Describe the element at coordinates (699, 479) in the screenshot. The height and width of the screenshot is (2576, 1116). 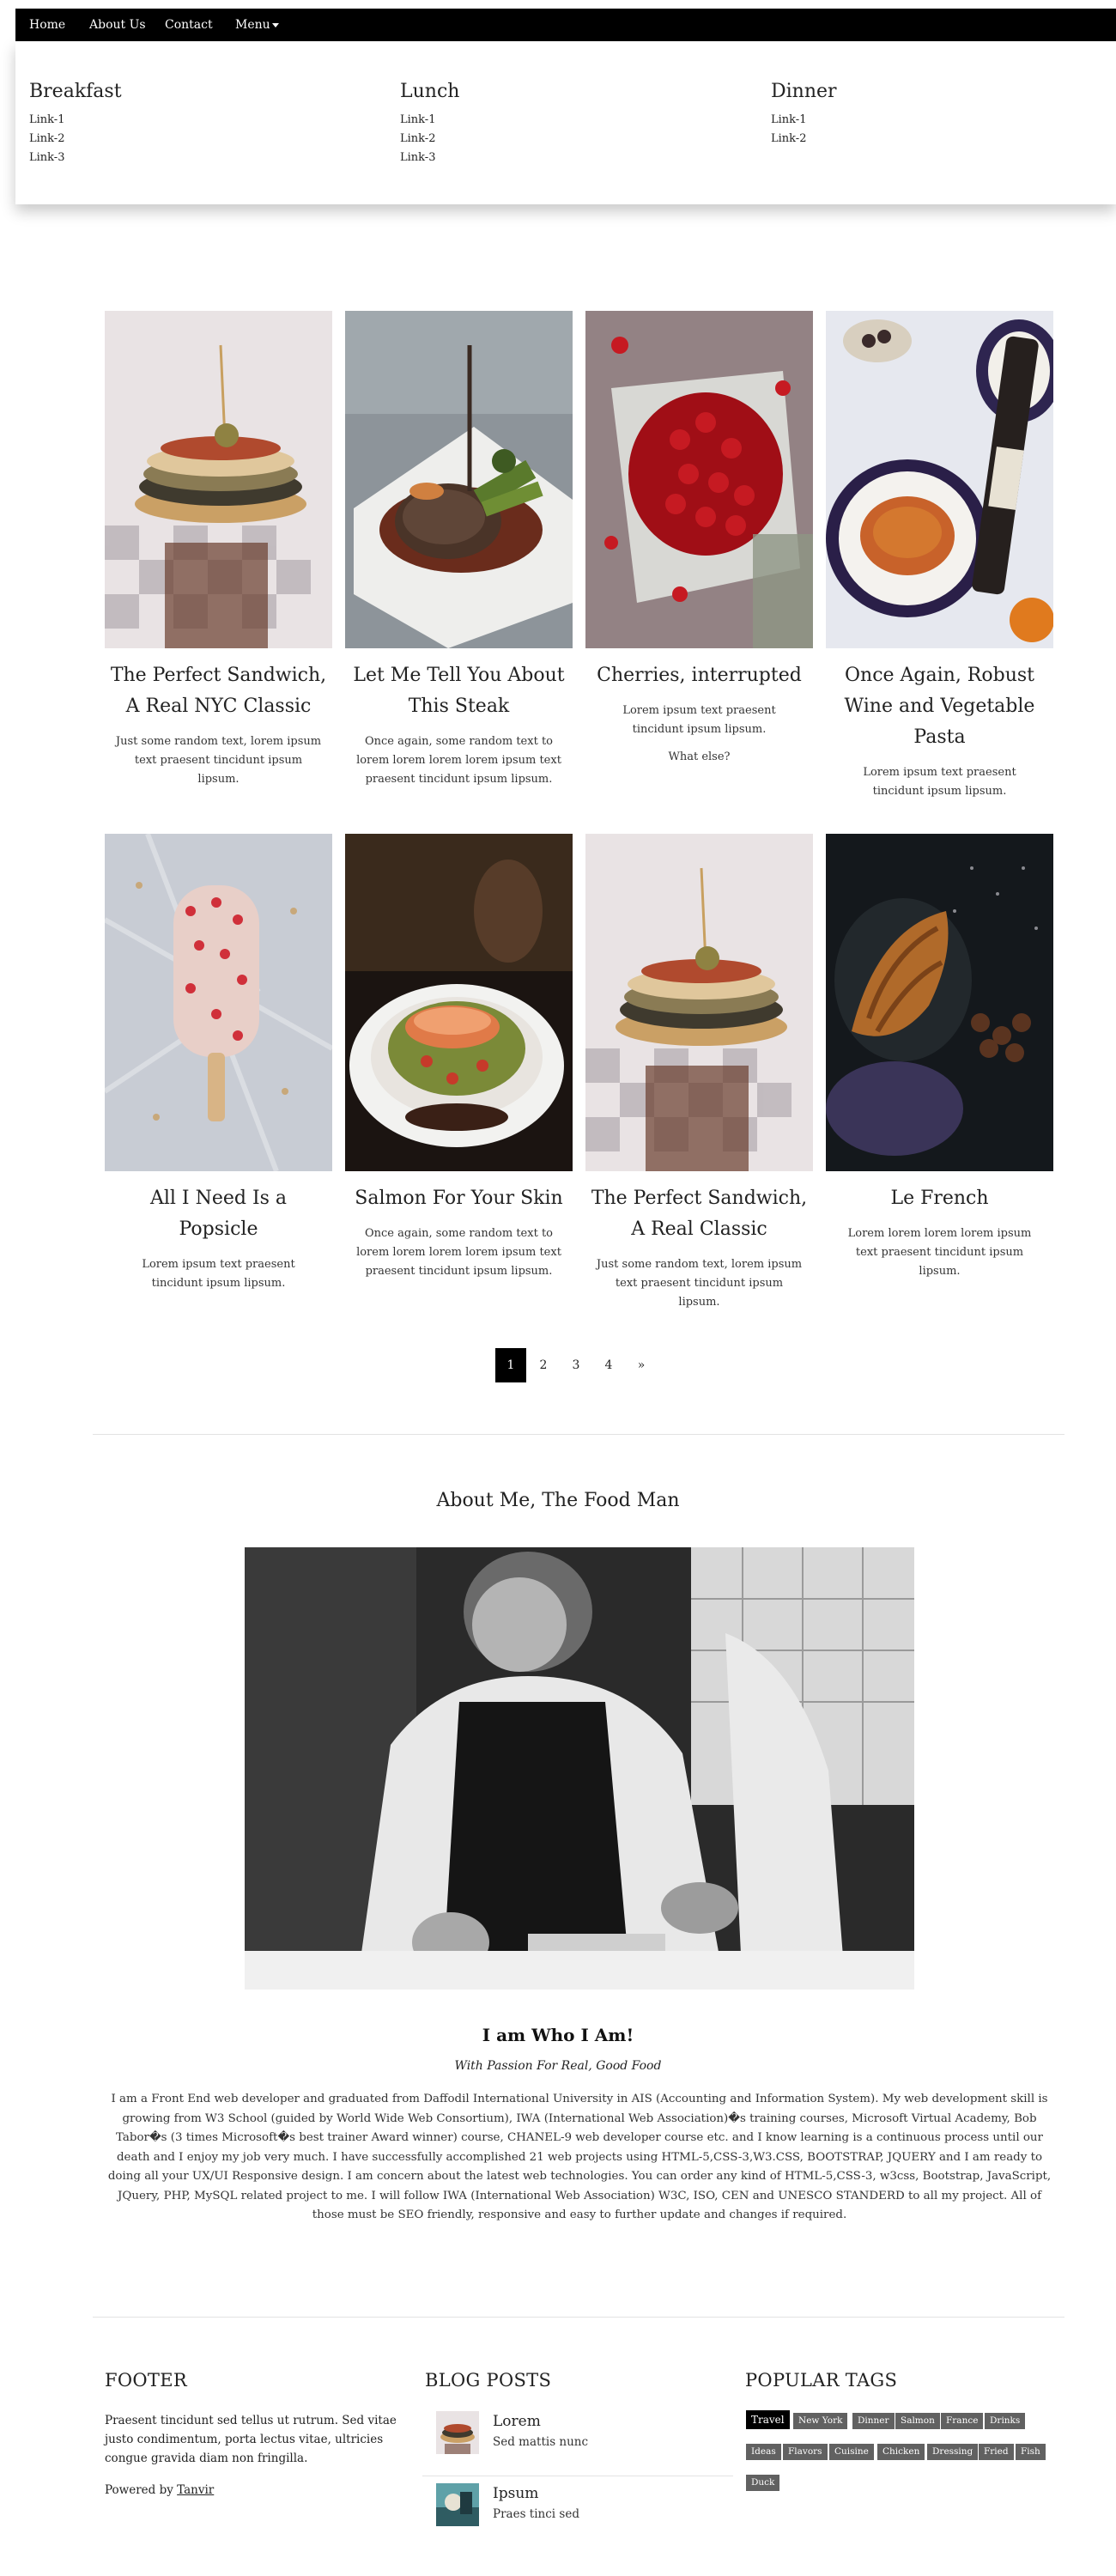
I see `cherries-photo` at that location.